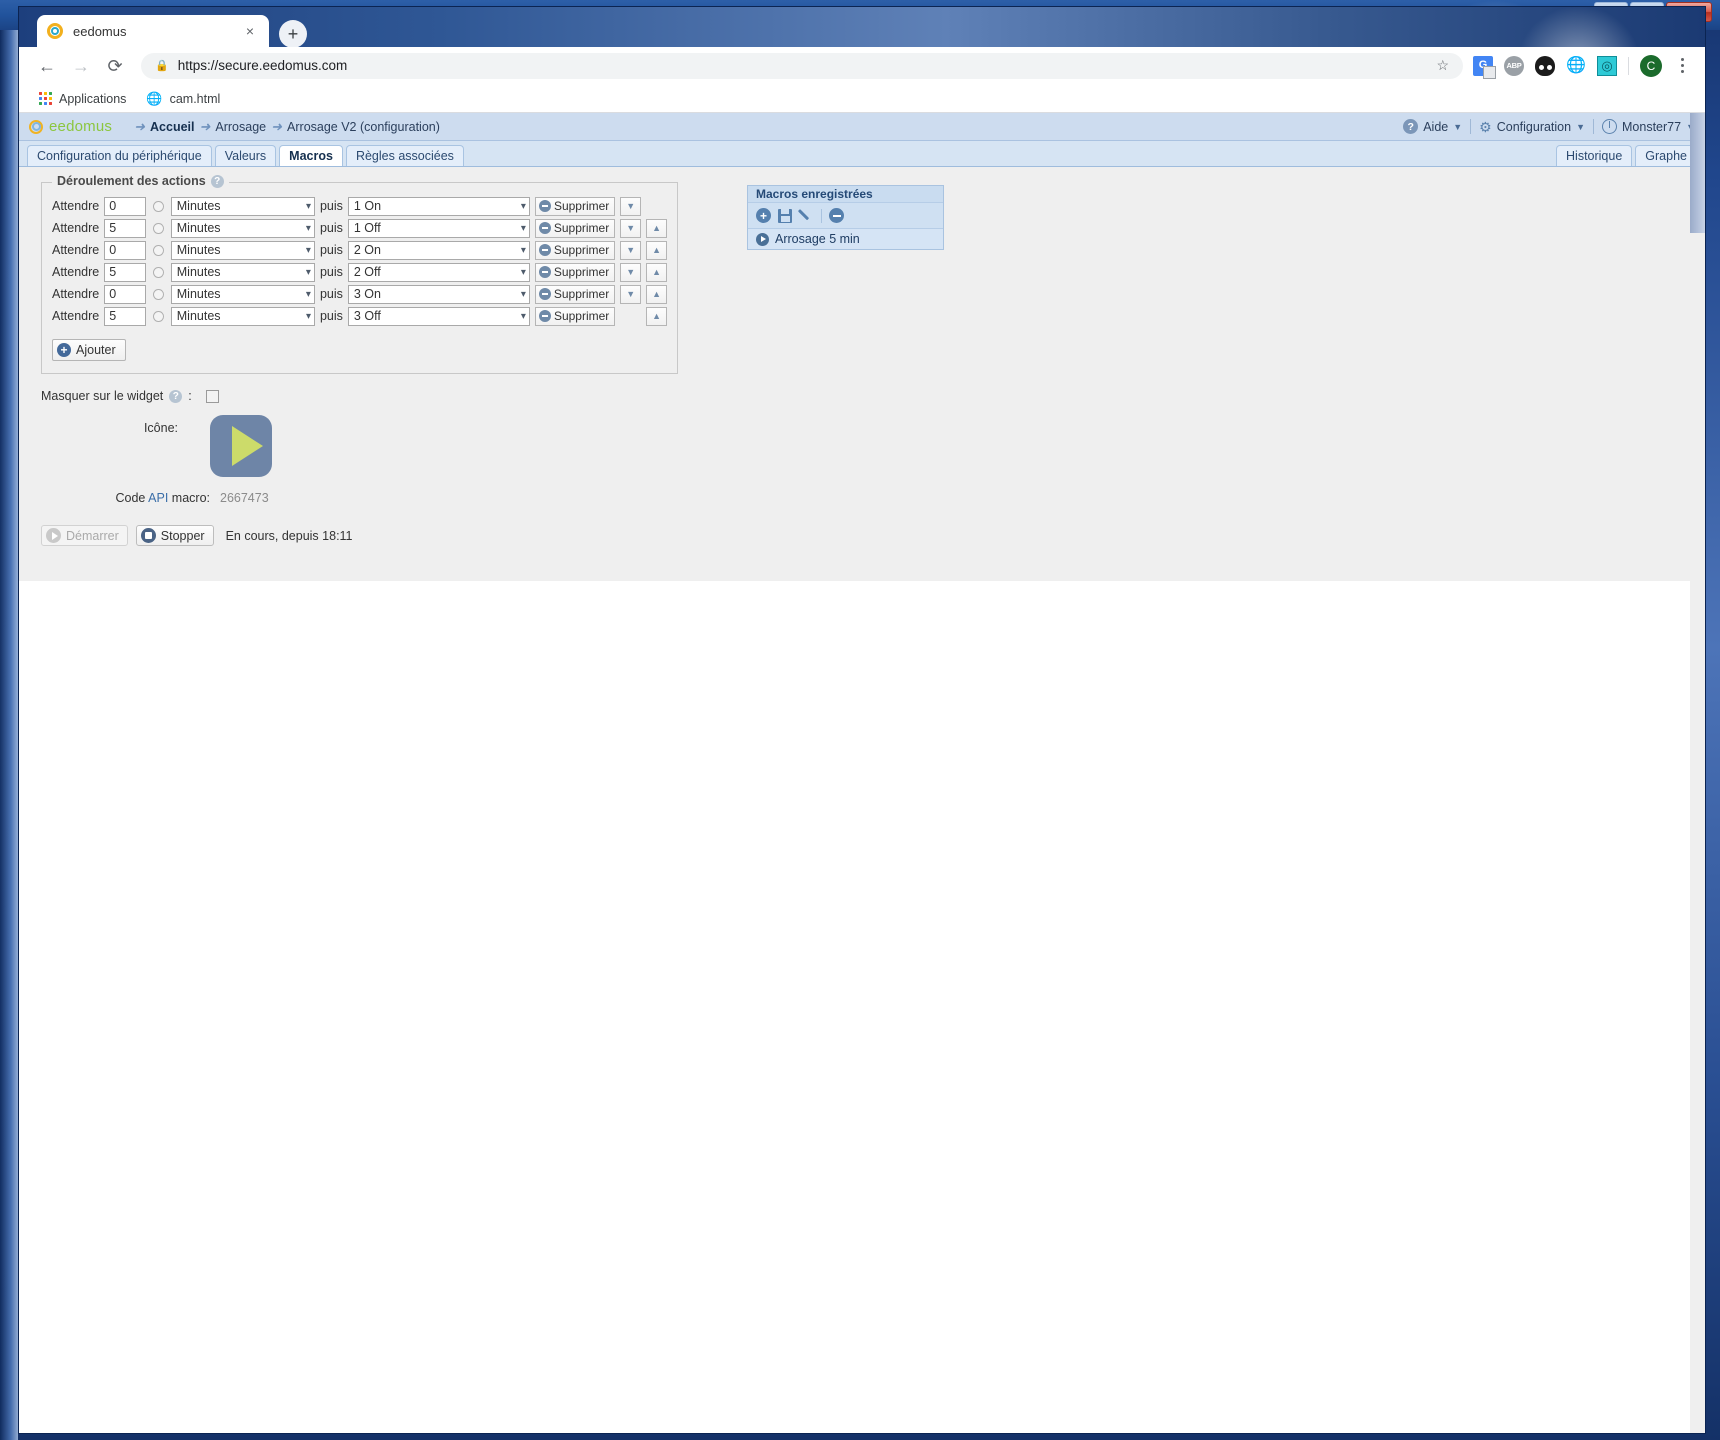 This screenshot has height=1440, width=1720. Describe the element at coordinates (763, 215) in the screenshot. I see `add-macro-button: +` at that location.